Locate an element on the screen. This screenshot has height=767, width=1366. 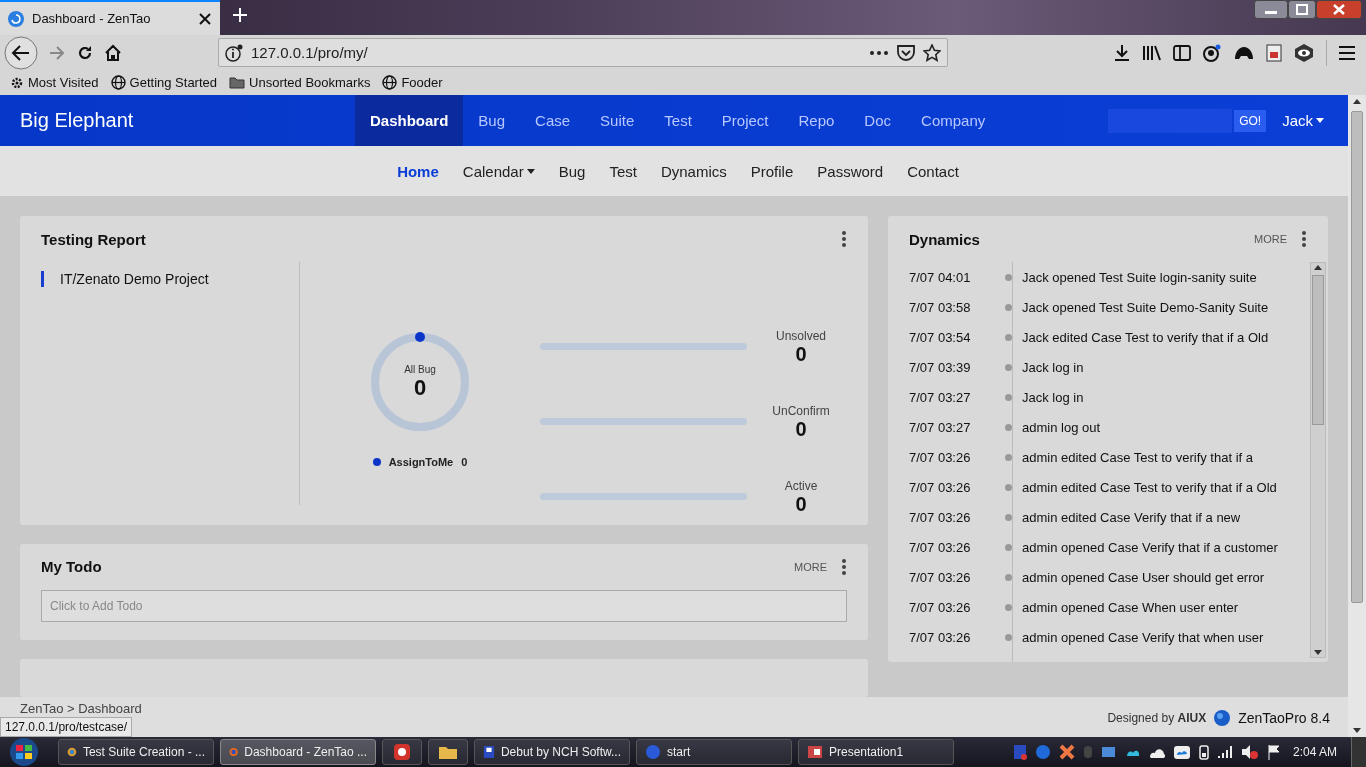
battery-icon is located at coordinates (1203, 752).